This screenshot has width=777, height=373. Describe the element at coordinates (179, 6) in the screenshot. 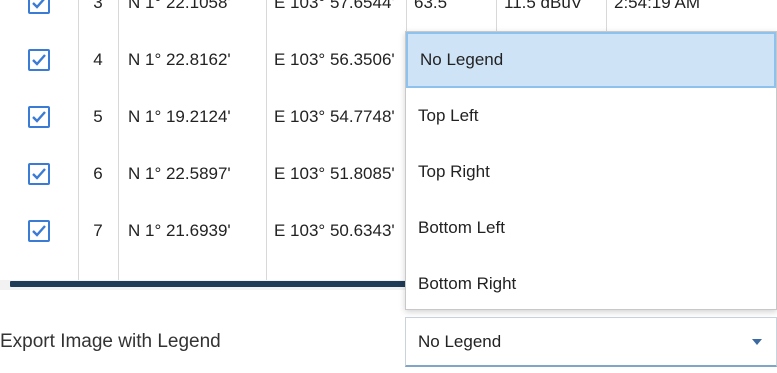

I see `row-latitude: N 1° 22.1058'` at that location.